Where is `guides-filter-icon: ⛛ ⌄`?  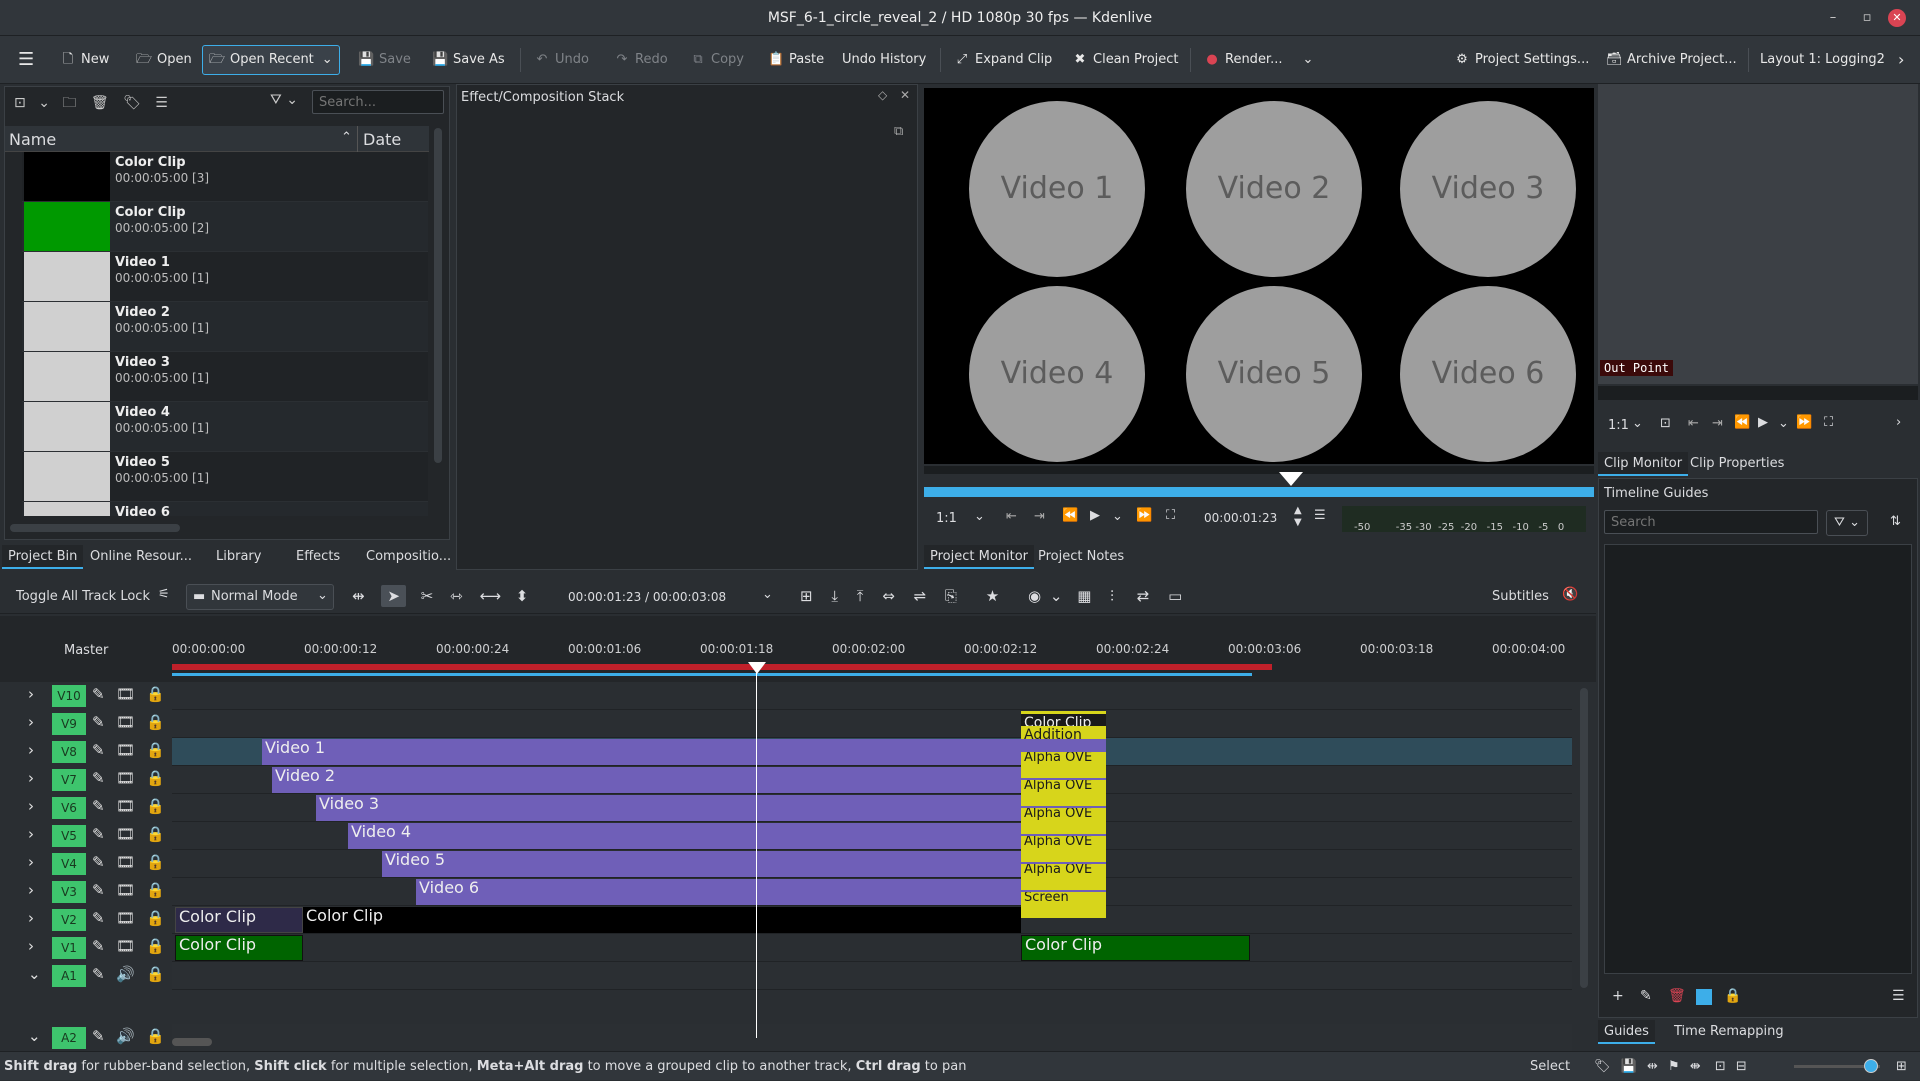 guides-filter-icon: ⛛ ⌄ is located at coordinates (1847, 523).